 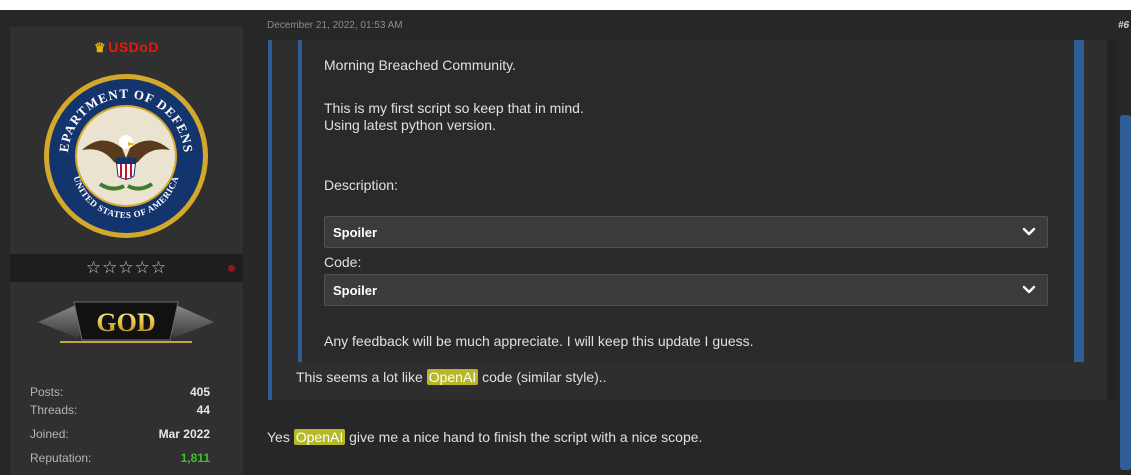 What do you see at coordinates (686, 290) in the screenshot?
I see `spoiler-toggle-code: Spoiler` at bounding box center [686, 290].